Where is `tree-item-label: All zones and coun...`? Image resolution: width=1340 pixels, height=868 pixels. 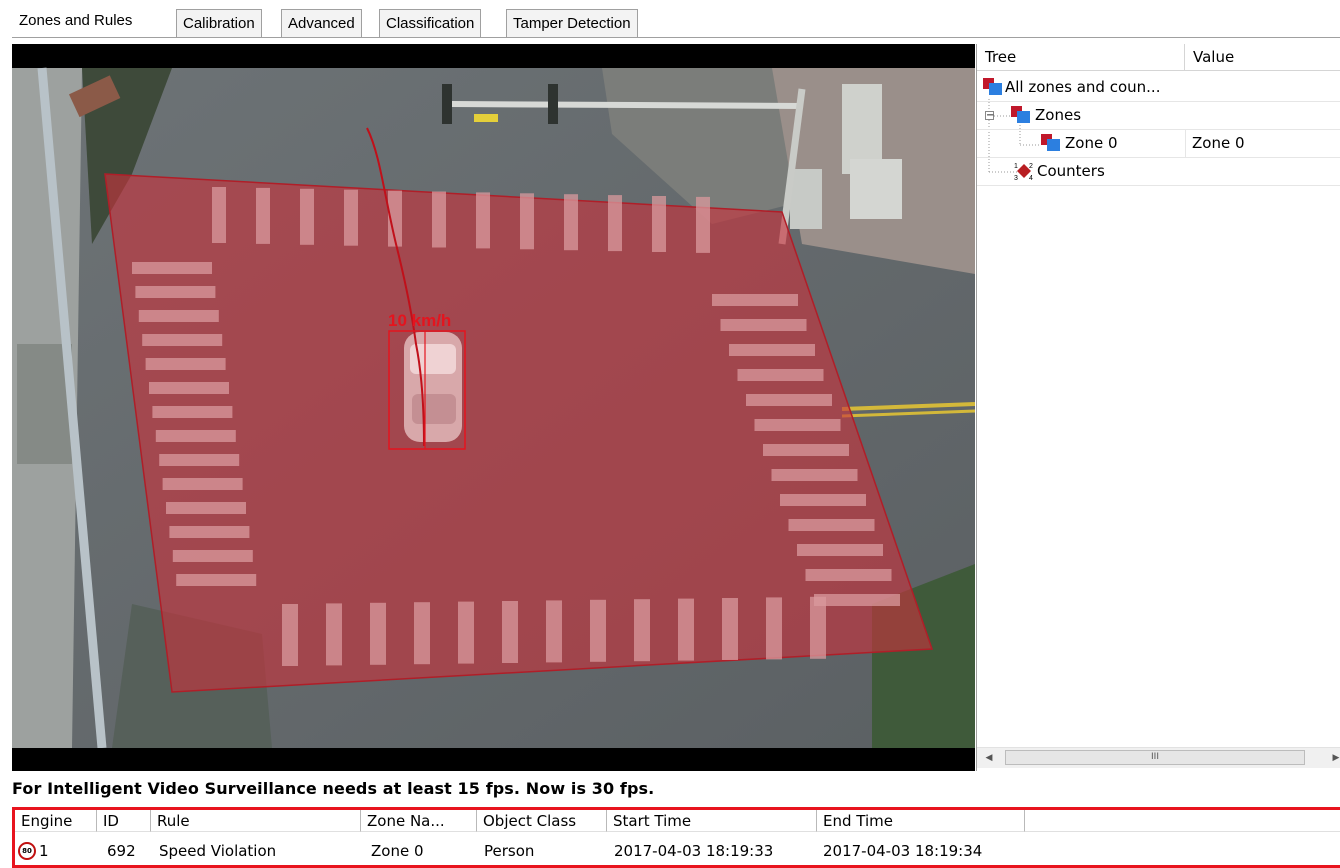
tree-item-label: All zones and coun... is located at coordinates (1083, 87).